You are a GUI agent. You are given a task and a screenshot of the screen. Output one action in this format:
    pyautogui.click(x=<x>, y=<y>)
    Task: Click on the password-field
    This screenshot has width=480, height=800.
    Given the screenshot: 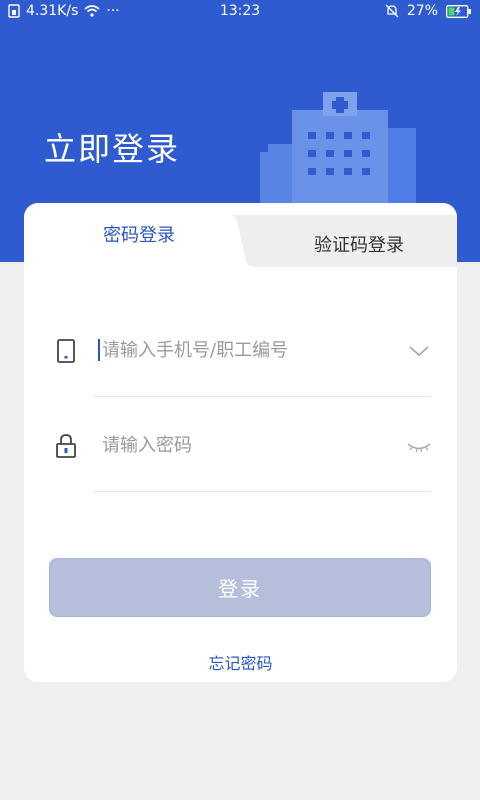 What is the action you would take?
    pyautogui.click(x=240, y=446)
    